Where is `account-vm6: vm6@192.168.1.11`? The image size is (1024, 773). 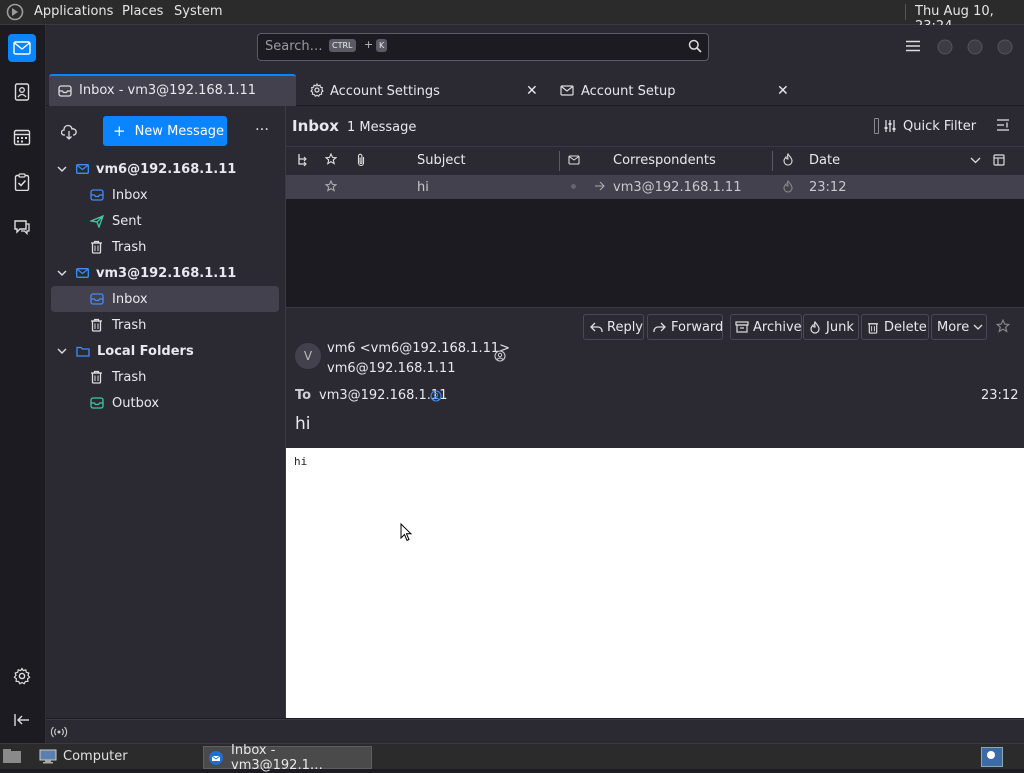
account-vm6: vm6@192.168.1.11 is located at coordinates (165, 169).